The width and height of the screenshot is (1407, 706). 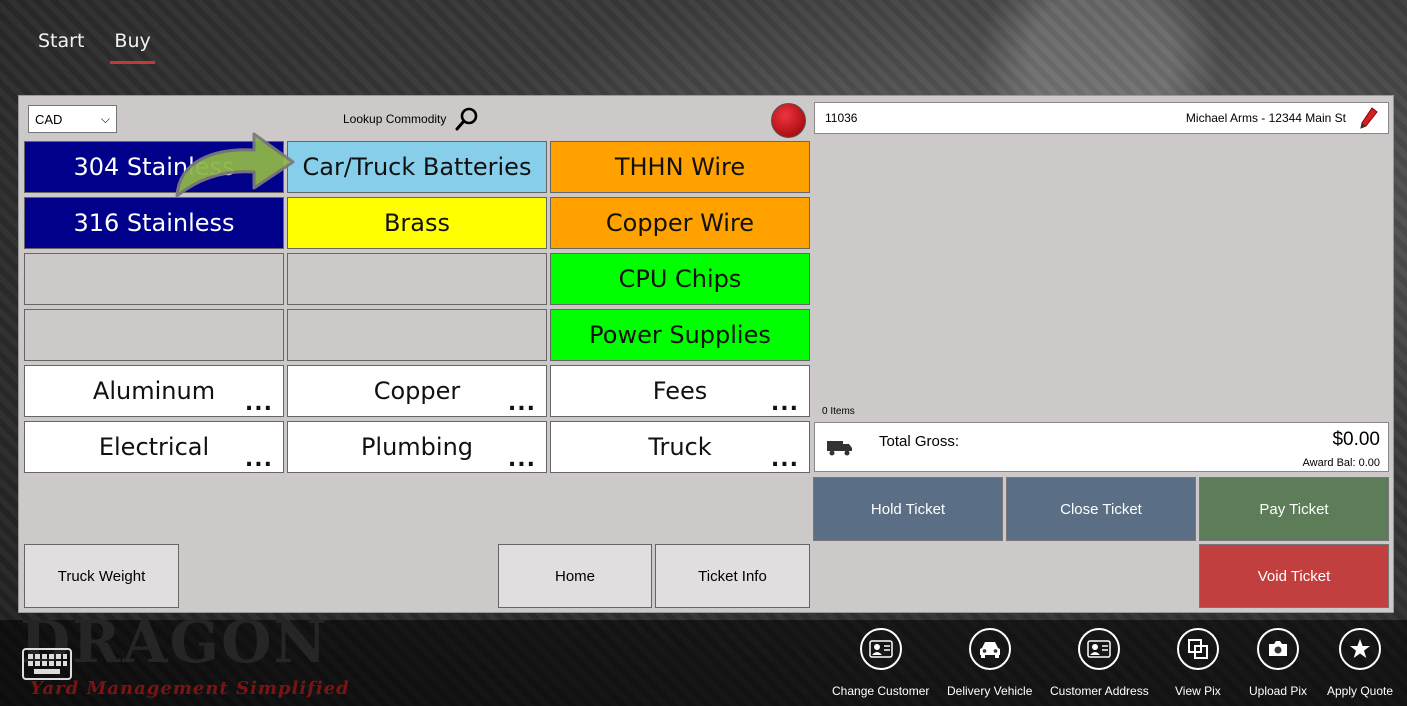 What do you see at coordinates (1265, 118) in the screenshot?
I see `customer-name-address: Michael Arms - 12344 Main St` at bounding box center [1265, 118].